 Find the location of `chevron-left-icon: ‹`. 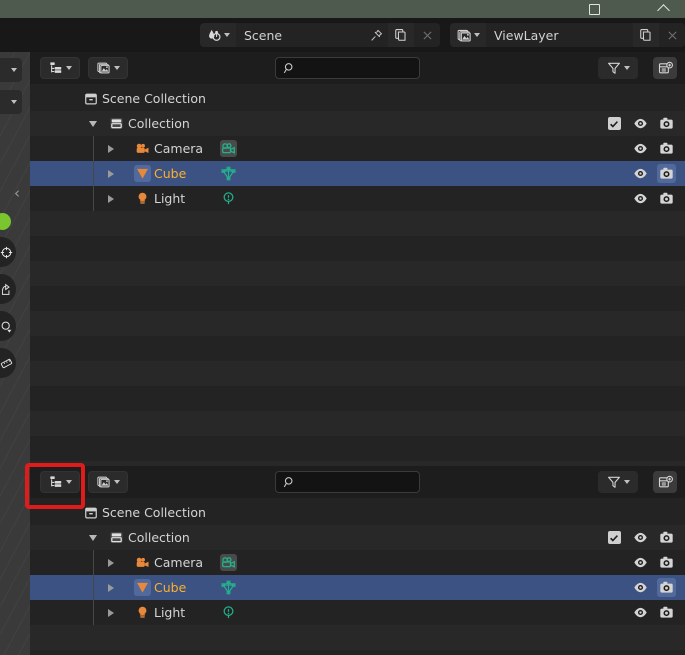

chevron-left-icon: ‹ is located at coordinates (20, 193).